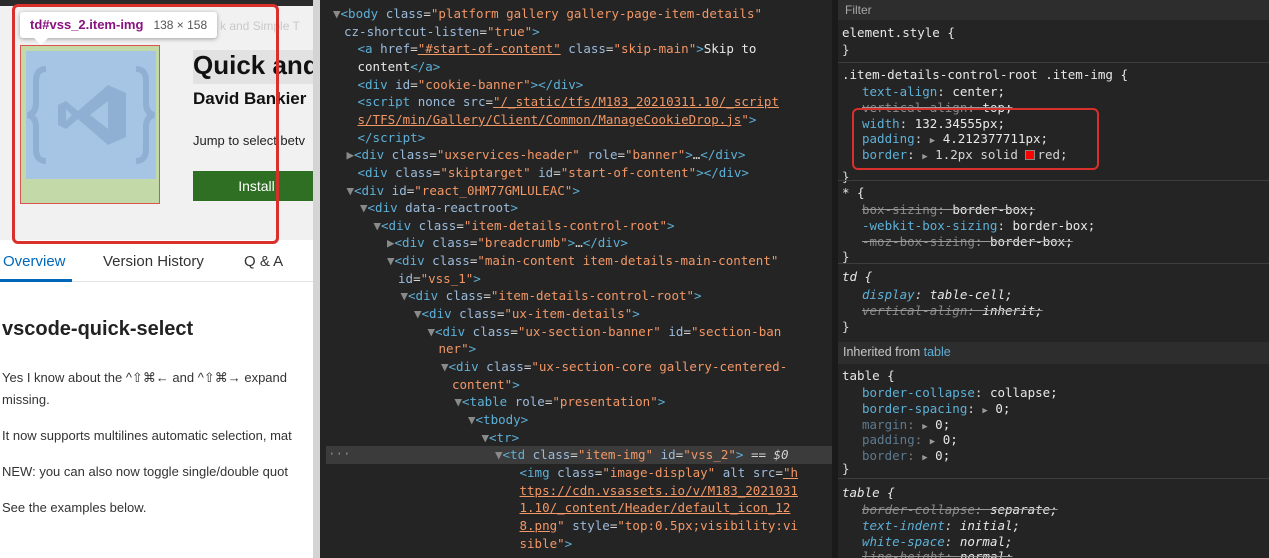  What do you see at coordinates (458, 348) in the screenshot?
I see `dom-node-line: ner">` at bounding box center [458, 348].